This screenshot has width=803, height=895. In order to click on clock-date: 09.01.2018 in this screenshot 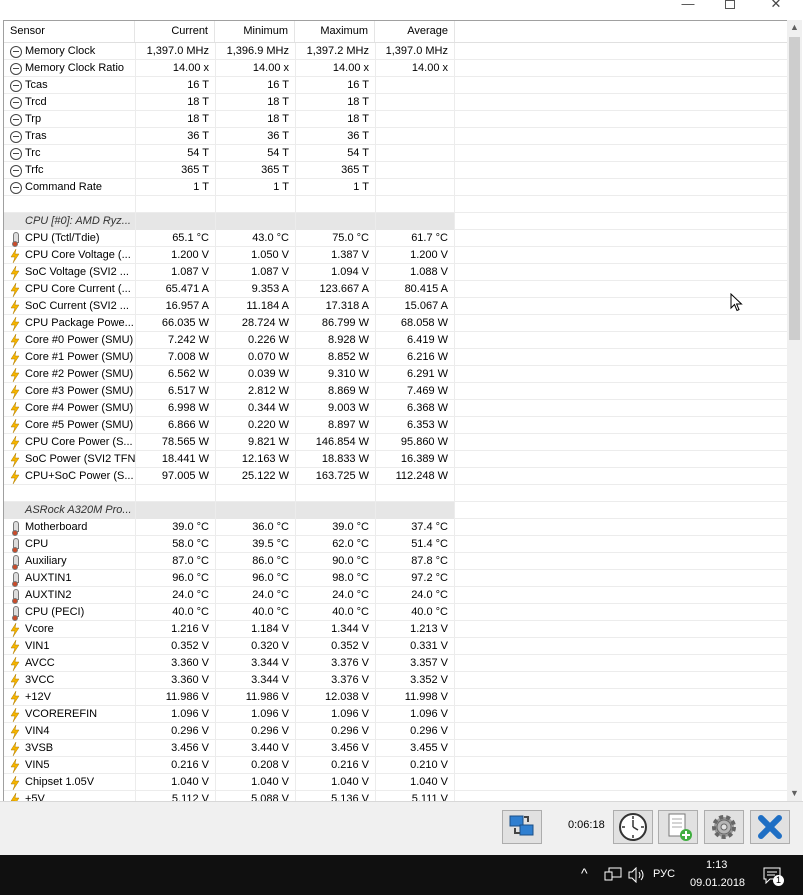, I will do `click(717, 883)`.